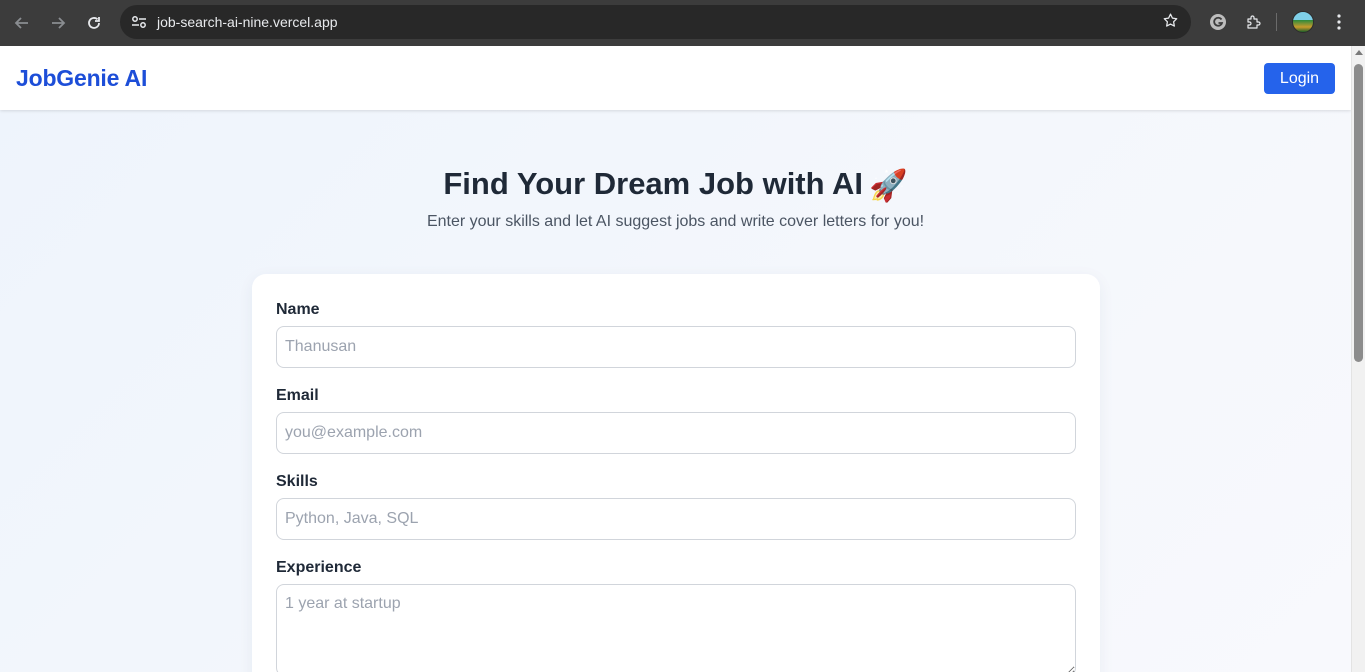 This screenshot has width=1365, height=672. Describe the element at coordinates (81, 78) in the screenshot. I see `brand-logo: JobGenie AI` at that location.